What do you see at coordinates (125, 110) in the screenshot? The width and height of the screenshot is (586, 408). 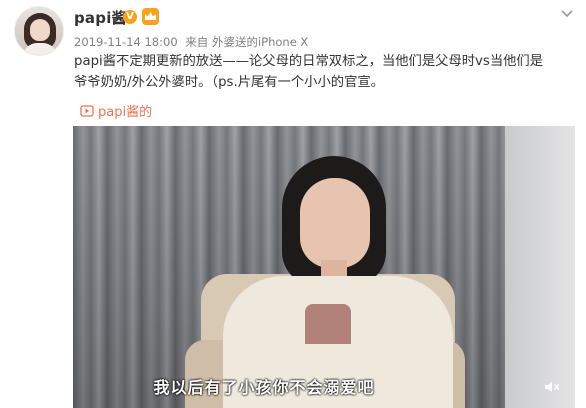 I see `video-link-label: papi酱的` at bounding box center [125, 110].